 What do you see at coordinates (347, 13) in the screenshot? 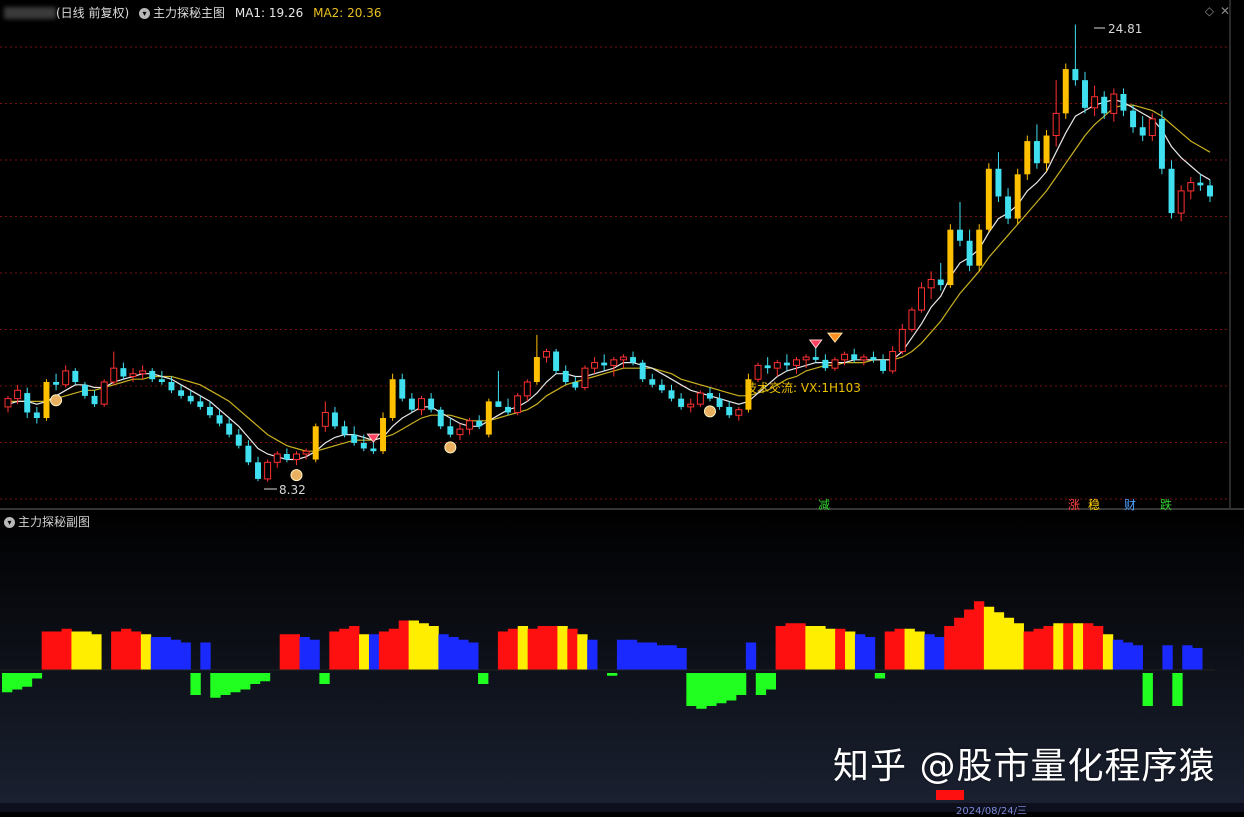
I see `ma2-value: MA2: 20.36` at bounding box center [347, 13].